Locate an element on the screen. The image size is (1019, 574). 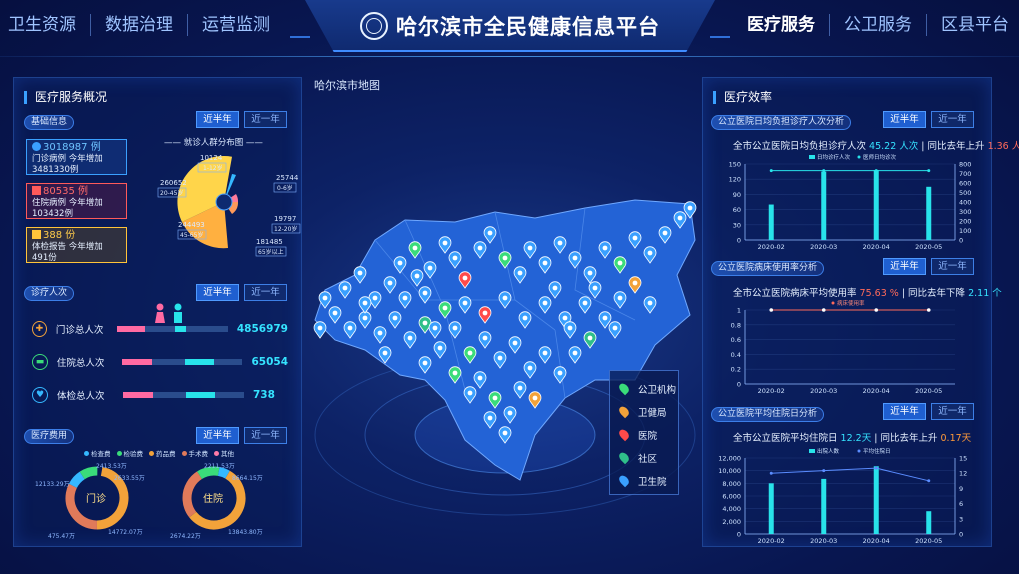
female-bar is located at coordinates (131, 329).